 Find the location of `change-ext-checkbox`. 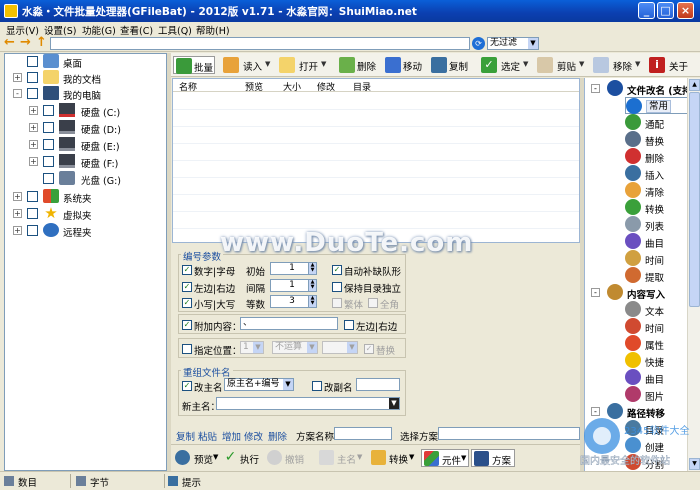

change-ext-checkbox is located at coordinates (317, 386).